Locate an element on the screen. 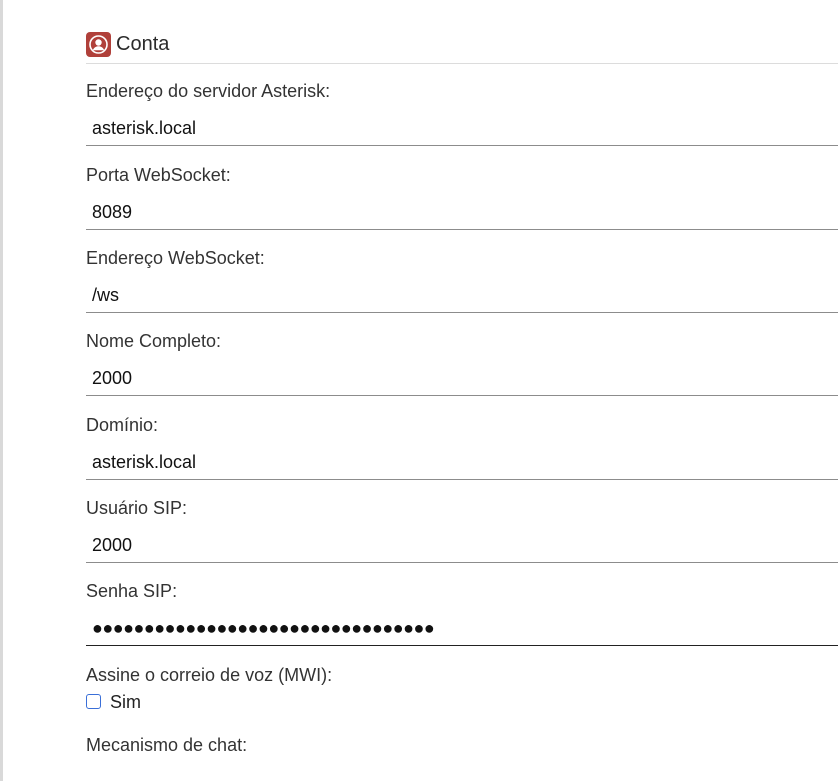  websocket-port-input is located at coordinates (462, 212).